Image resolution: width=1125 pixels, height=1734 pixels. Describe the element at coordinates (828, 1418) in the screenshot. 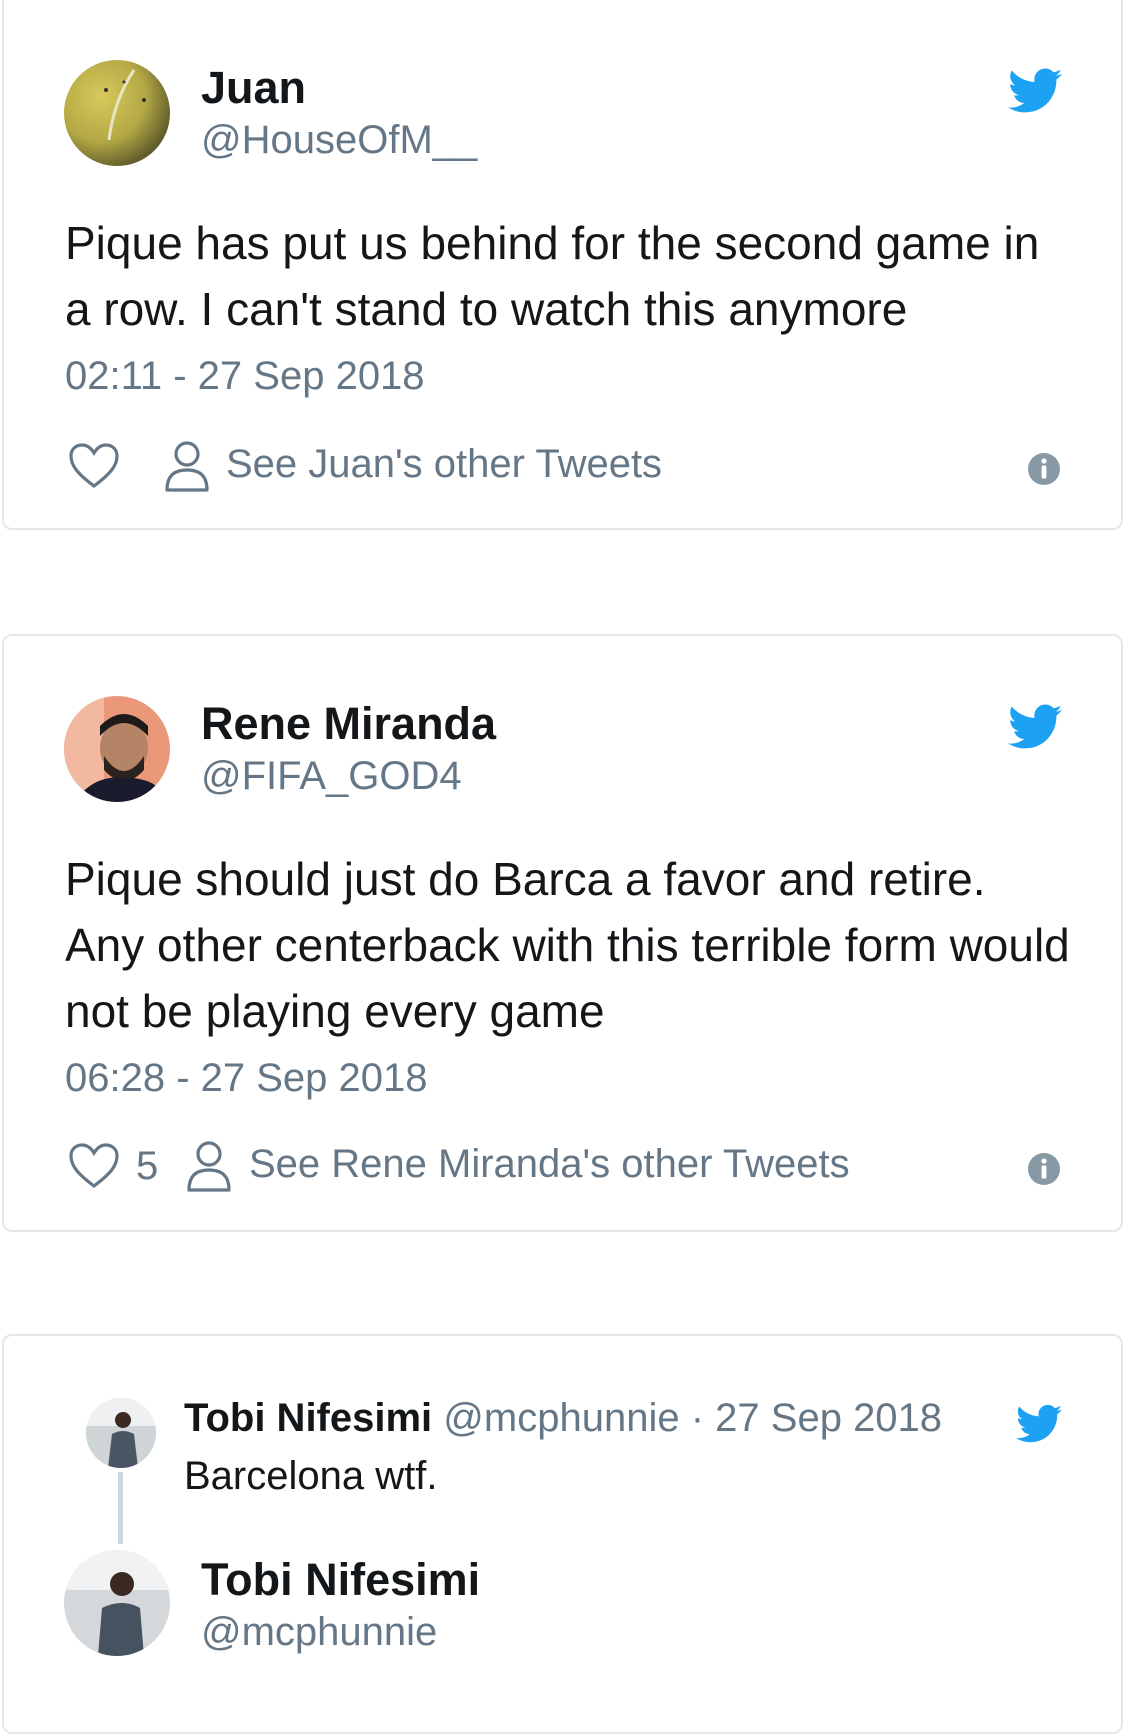

I see `quoted-date: 27 Sep 2018` at that location.